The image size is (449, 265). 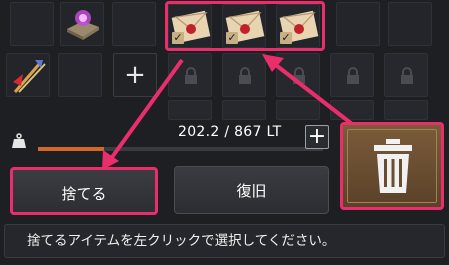 I want to click on restore-button: 復旧, so click(x=251, y=190).